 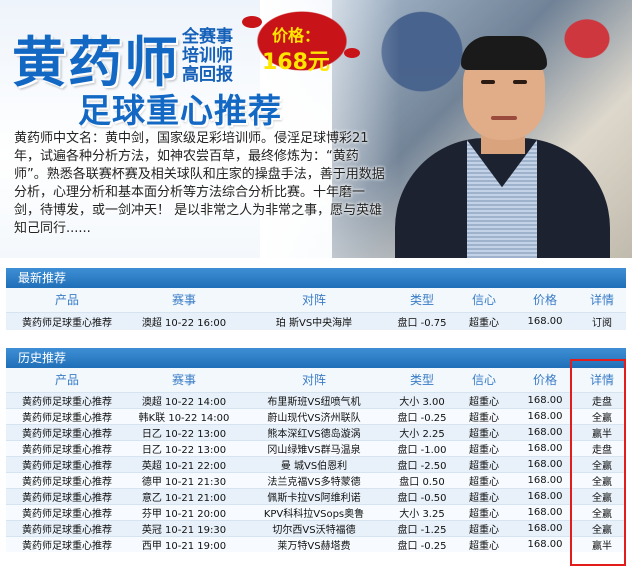 What do you see at coordinates (488, 82) in the screenshot?
I see `left-eye` at bounding box center [488, 82].